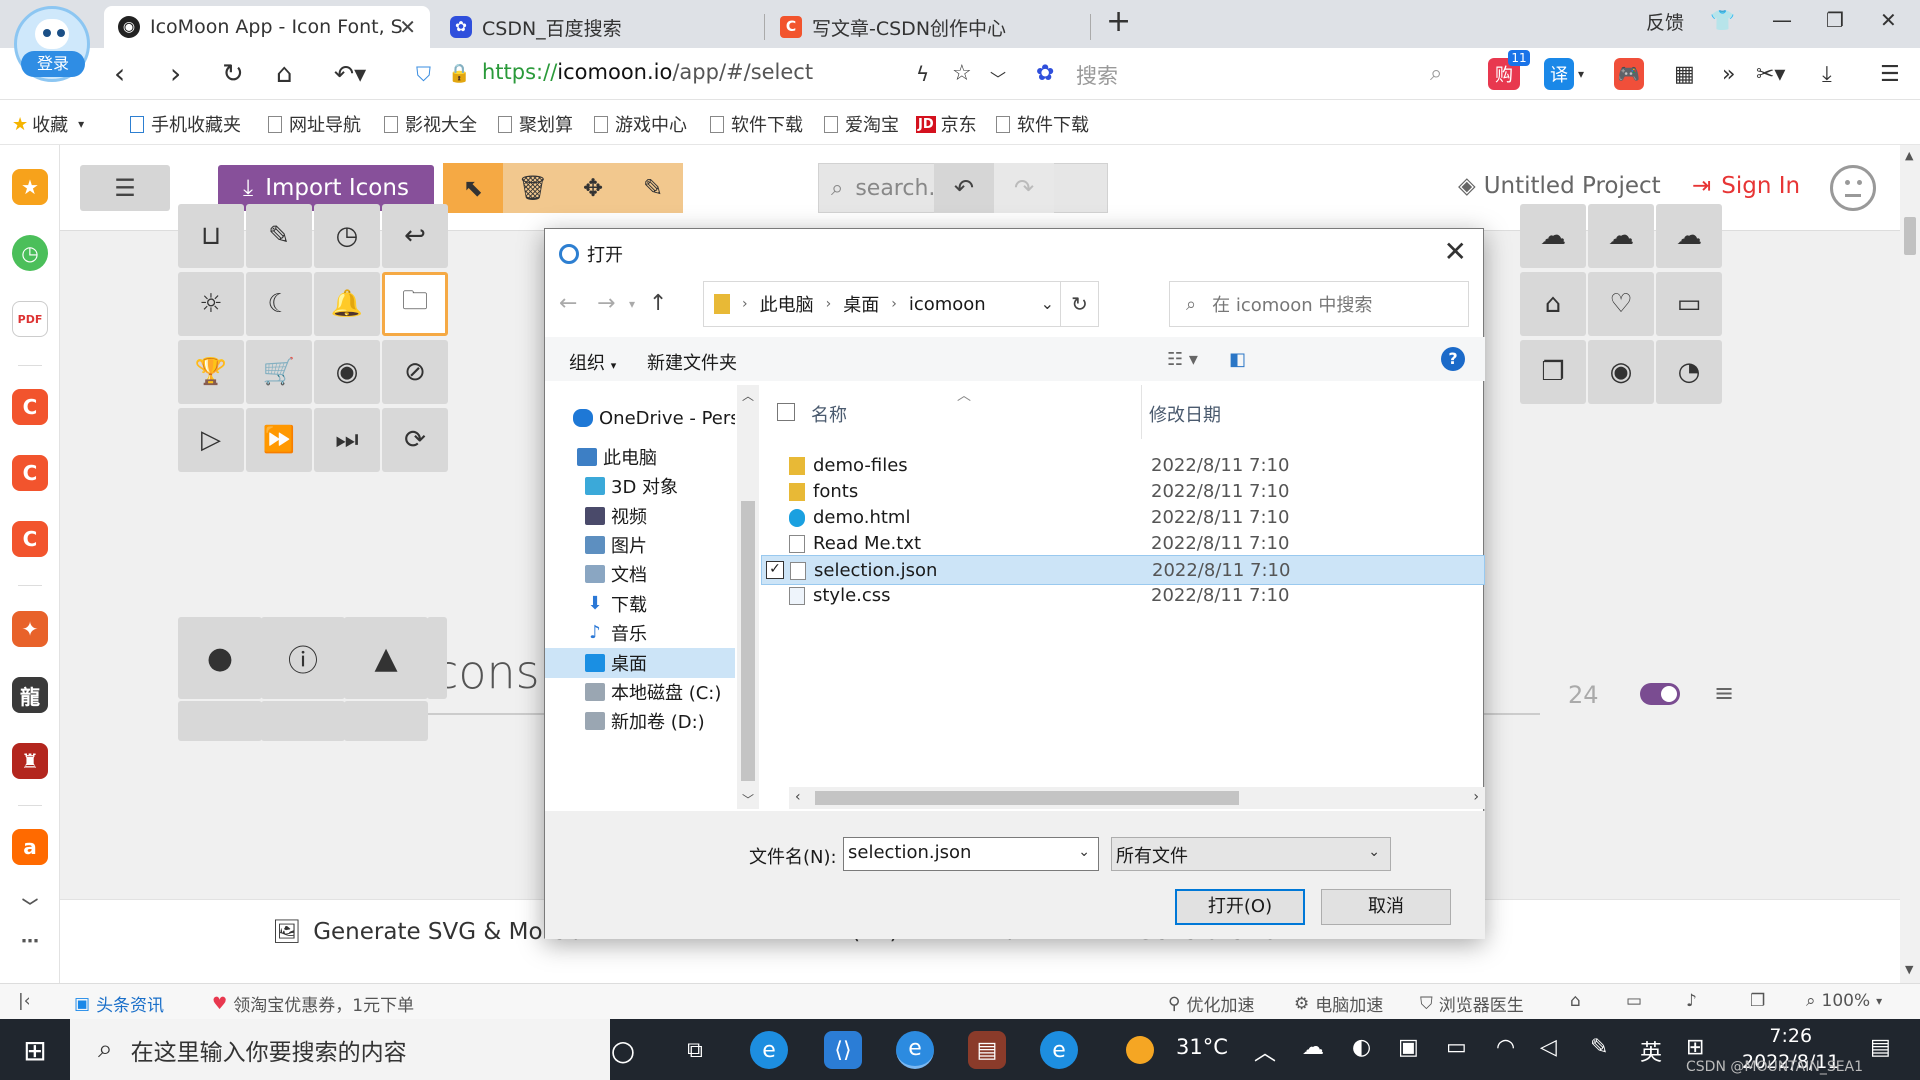 This screenshot has width=1920, height=1080. I want to click on window-icon: ❐, so click(1757, 1001).